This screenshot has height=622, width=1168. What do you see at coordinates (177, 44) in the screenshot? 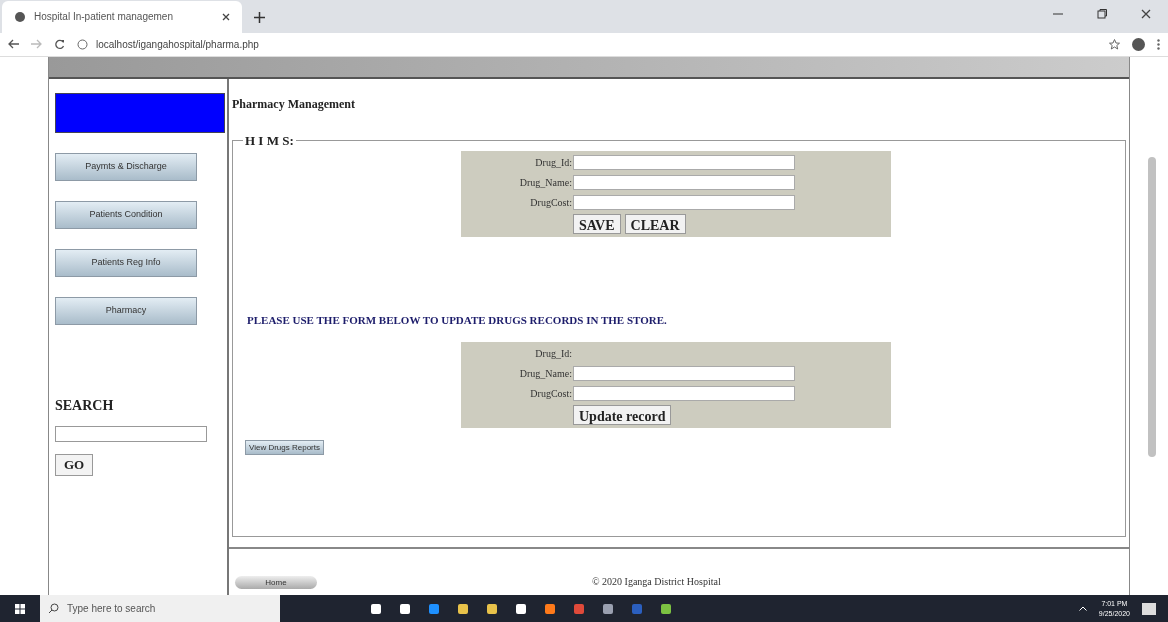
I see `url-text: localhost/igangahospital/pharma.php` at bounding box center [177, 44].